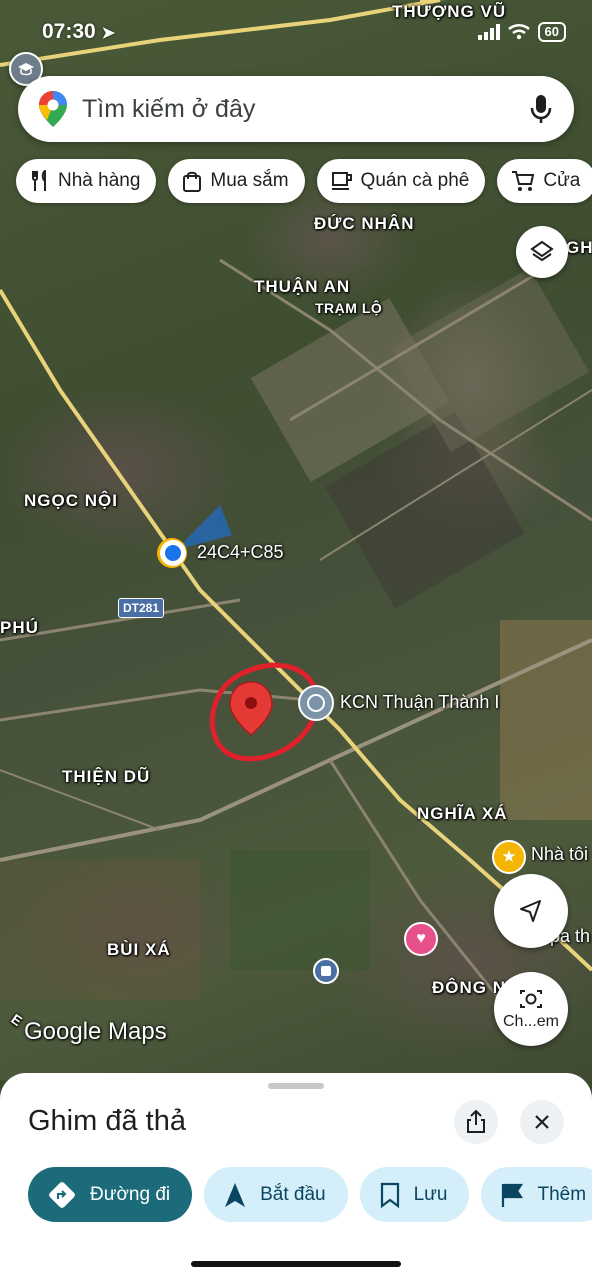  Describe the element at coordinates (559, 854) in the screenshot. I see `poi-label-home: Nhà tôi` at that location.